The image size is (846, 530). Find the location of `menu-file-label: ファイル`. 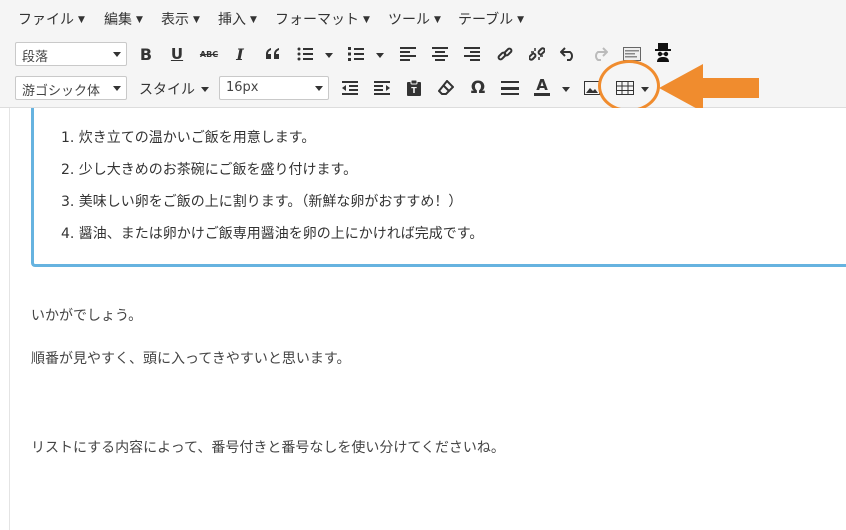

menu-file-label: ファイル is located at coordinates (46, 20).